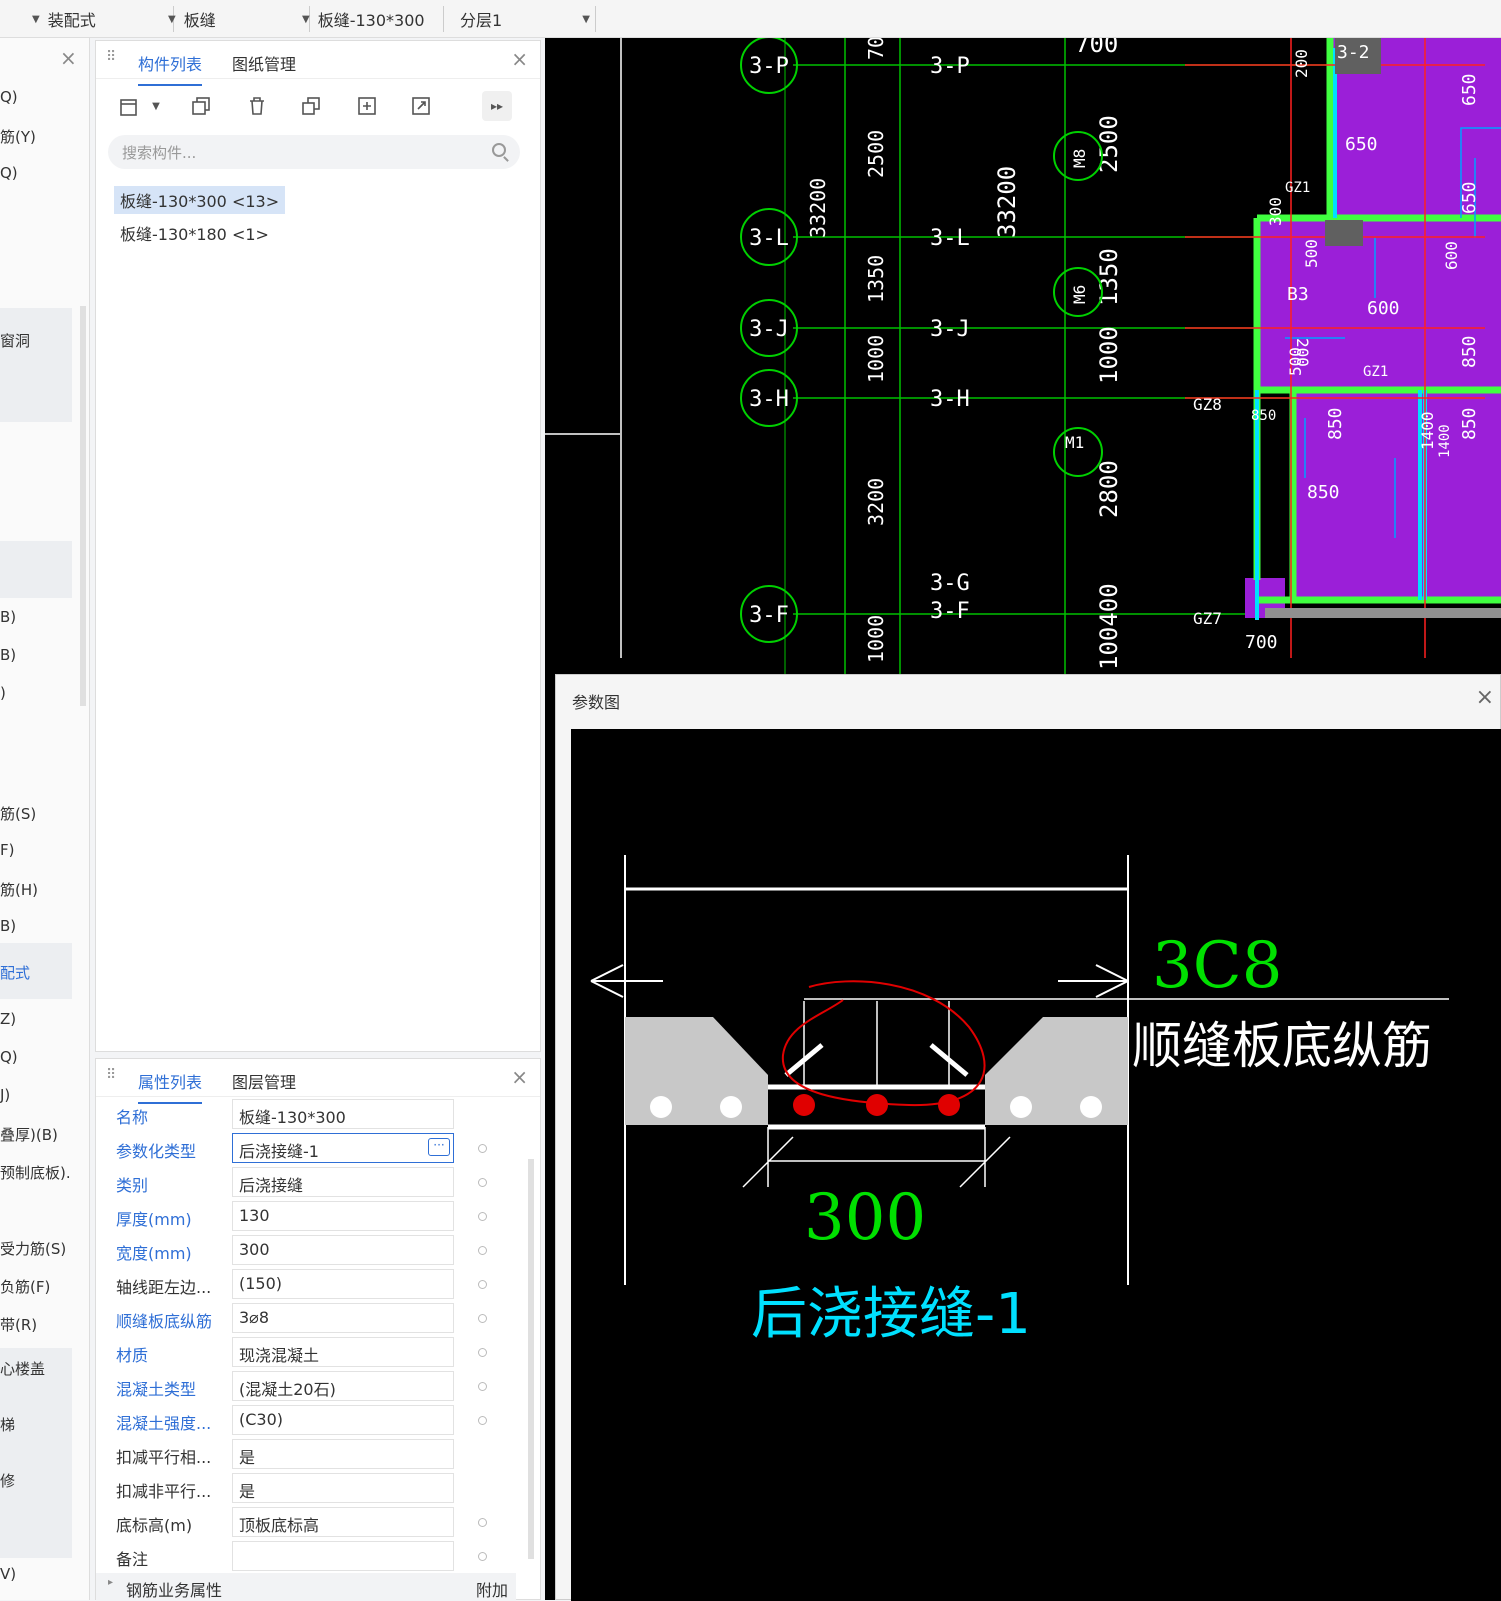  What do you see at coordinates (239, 19) in the screenshot?
I see `type-dropdown: ▼ 板缝` at bounding box center [239, 19].